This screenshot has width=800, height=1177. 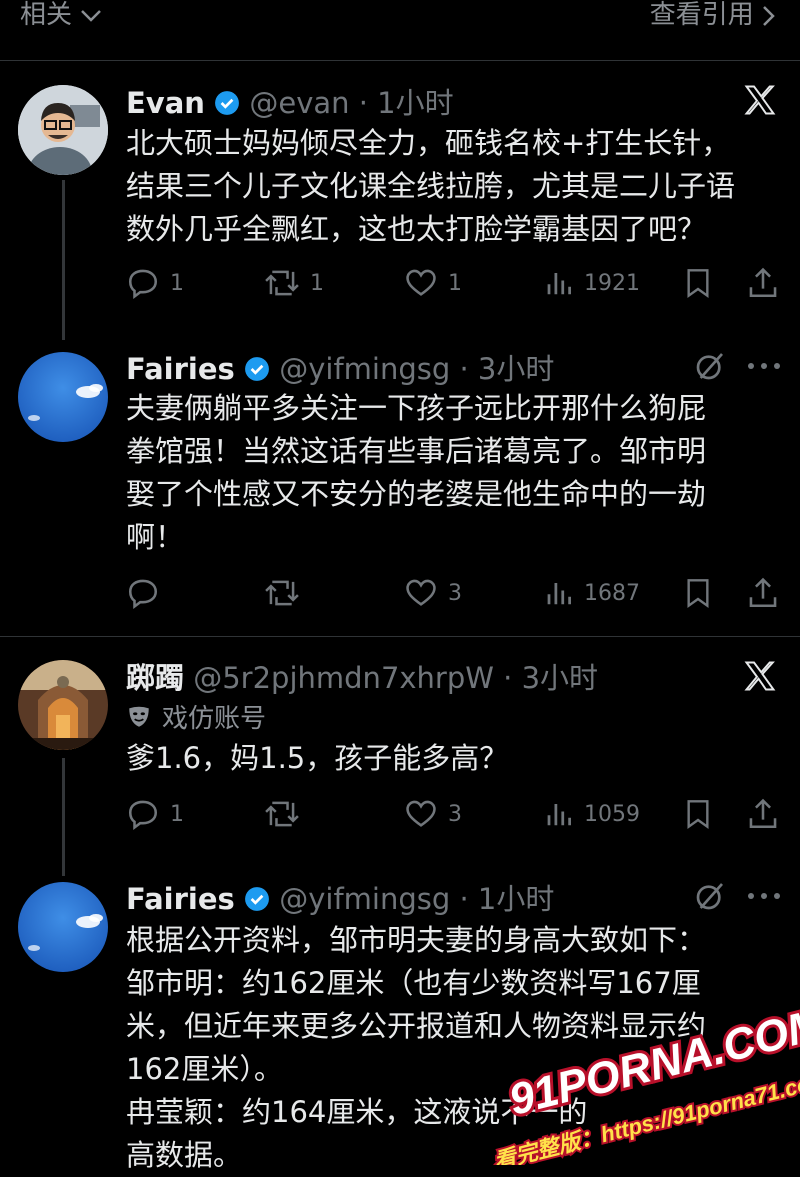 I want to click on watermark: 91PORNA.COM 看完整版：https://91porna71.com, so click(x=644, y=1085).